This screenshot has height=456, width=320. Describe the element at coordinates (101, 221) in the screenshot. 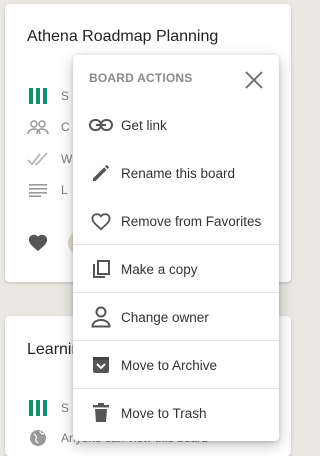

I see `heart-outline-icon` at that location.